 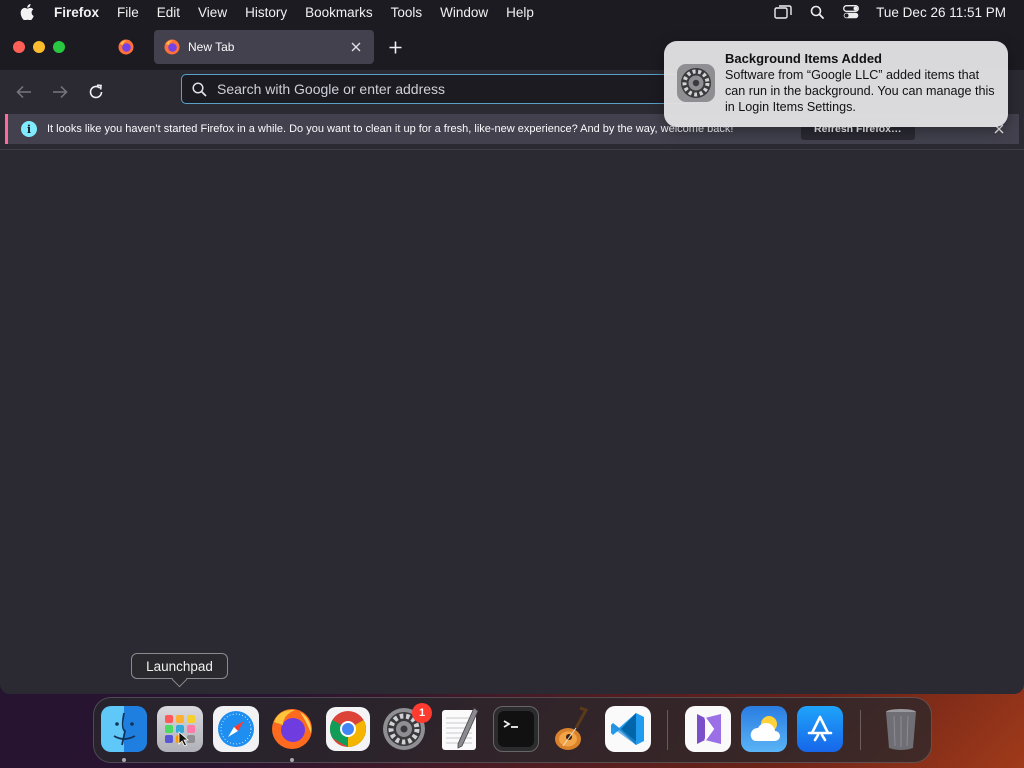 What do you see at coordinates (128, 12) in the screenshot?
I see `menu-file: File` at bounding box center [128, 12].